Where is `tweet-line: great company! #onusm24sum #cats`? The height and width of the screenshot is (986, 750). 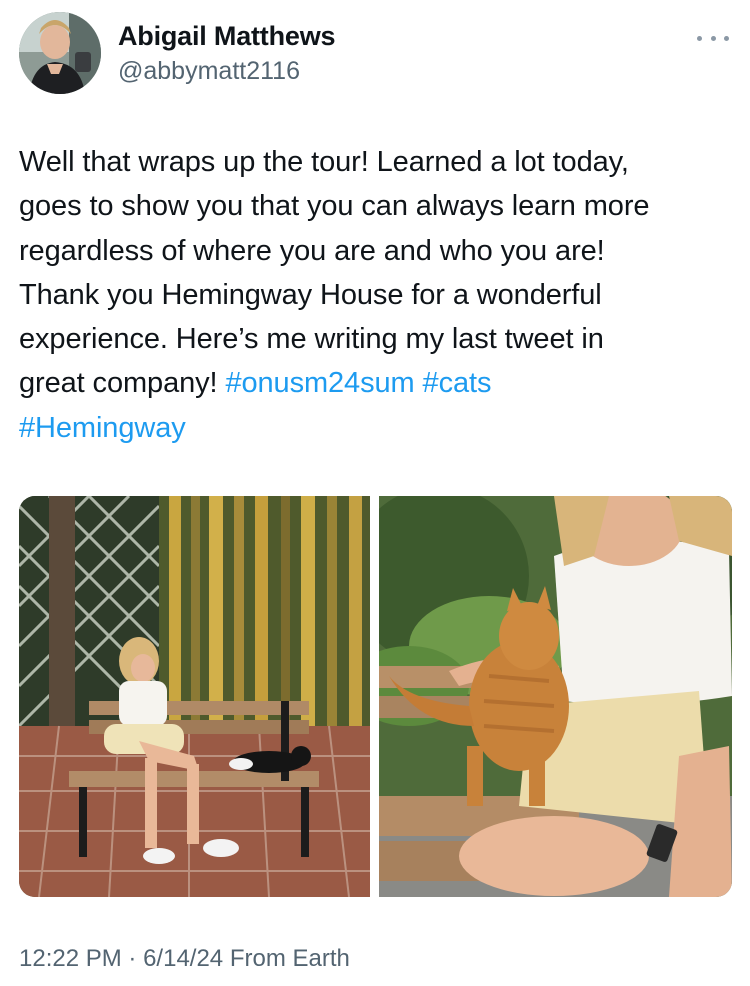
tweet-line: great company! #onusm24sum #cats is located at coordinates (255, 383).